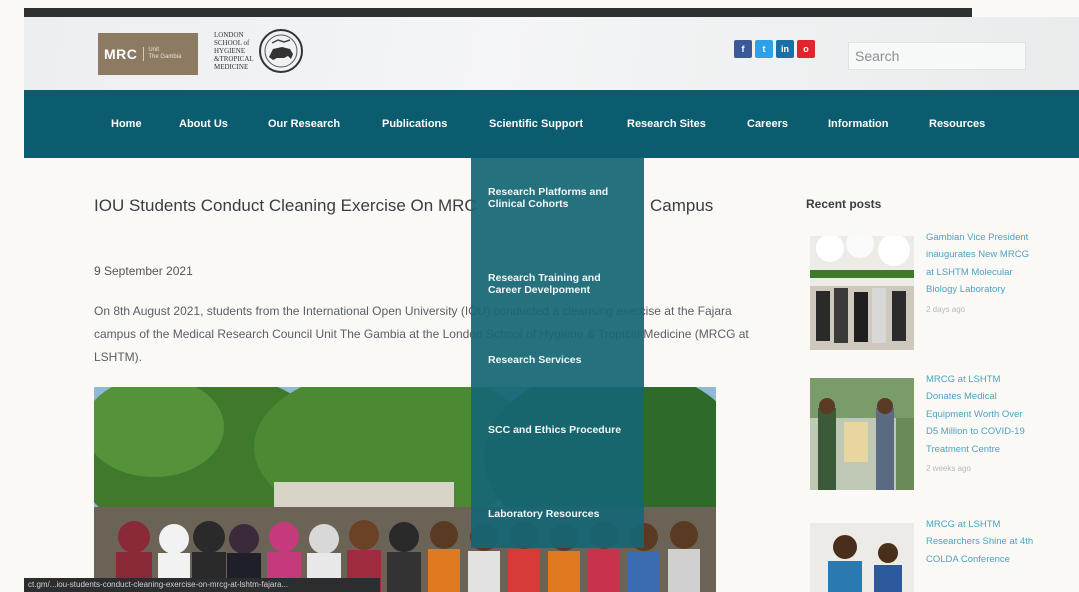  I want to click on social-label: in, so click(785, 49).